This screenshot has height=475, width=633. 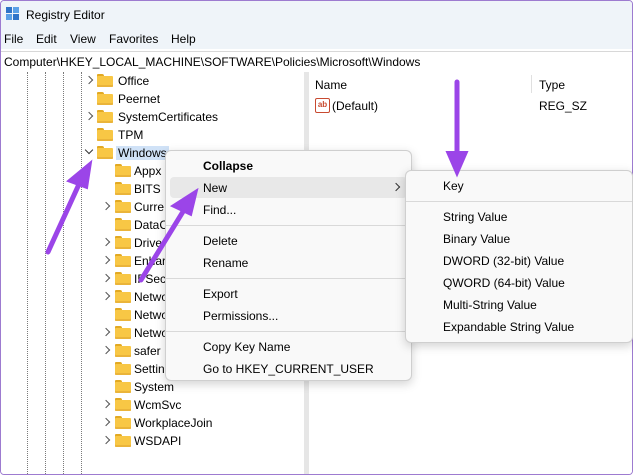 I want to click on context-menu-item-label: Delete, so click(x=220, y=241).